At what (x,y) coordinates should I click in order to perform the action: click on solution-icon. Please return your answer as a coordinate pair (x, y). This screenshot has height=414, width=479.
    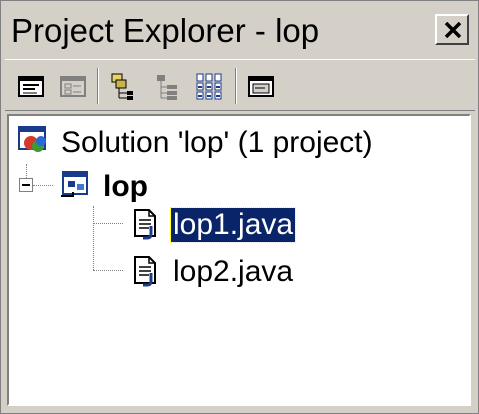
    Looking at the image, I should click on (32, 139).